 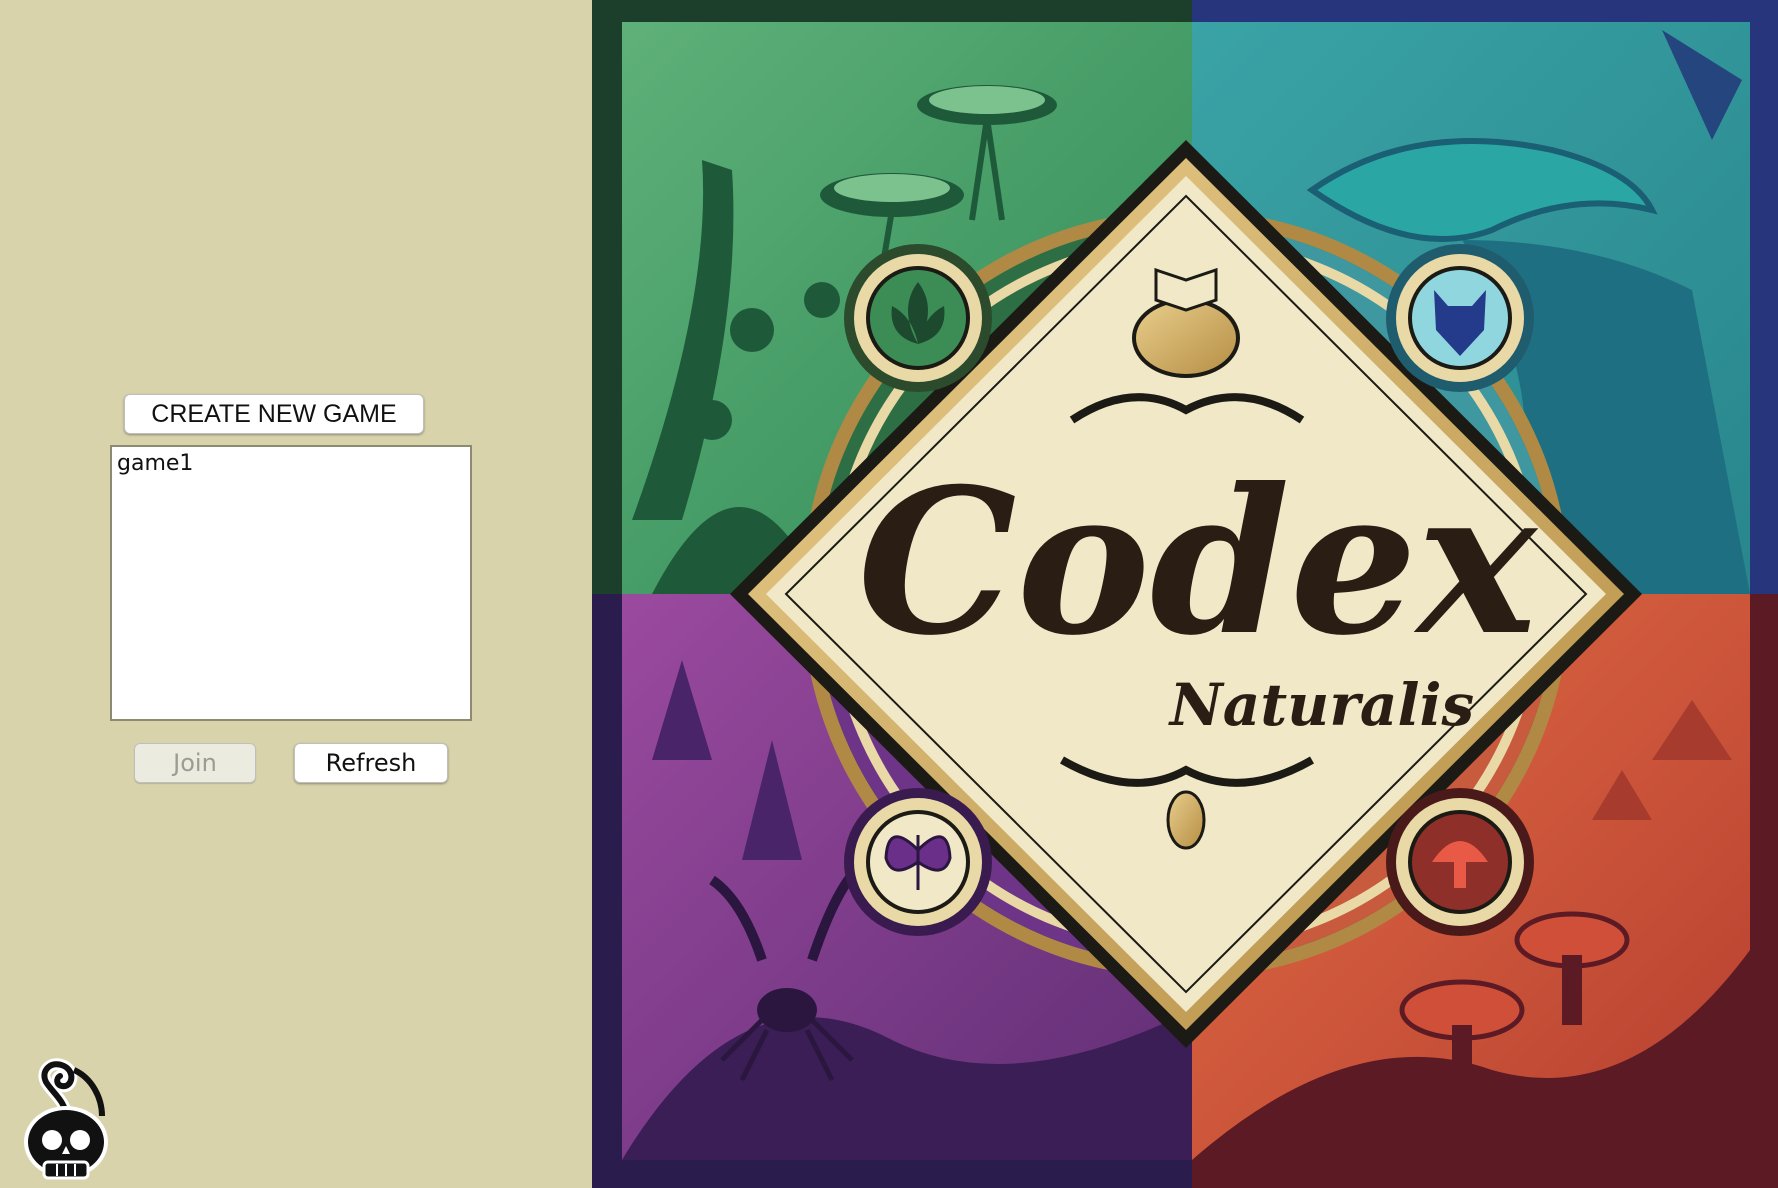 What do you see at coordinates (274, 414) in the screenshot?
I see `create-new-game-button: CREATE NEW GAME` at bounding box center [274, 414].